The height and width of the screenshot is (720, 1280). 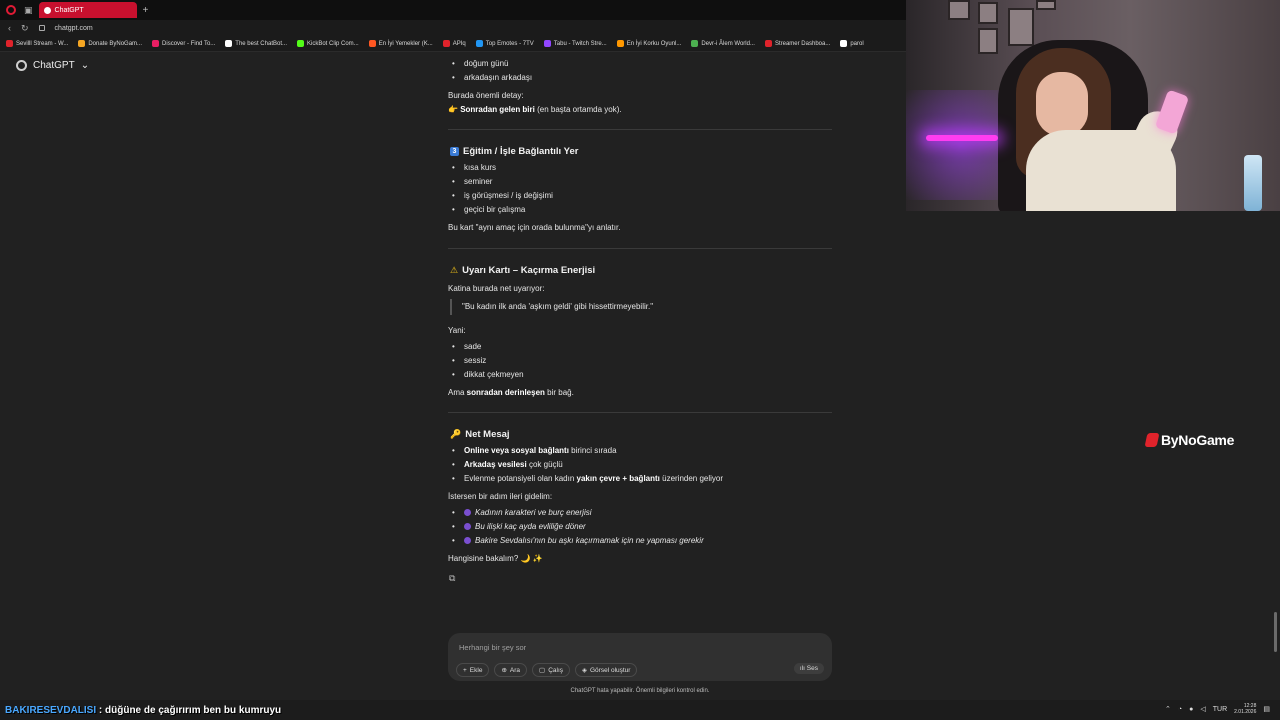 What do you see at coordinates (476, 670) in the screenshot?
I see `tool-label: Ekle` at bounding box center [476, 670].